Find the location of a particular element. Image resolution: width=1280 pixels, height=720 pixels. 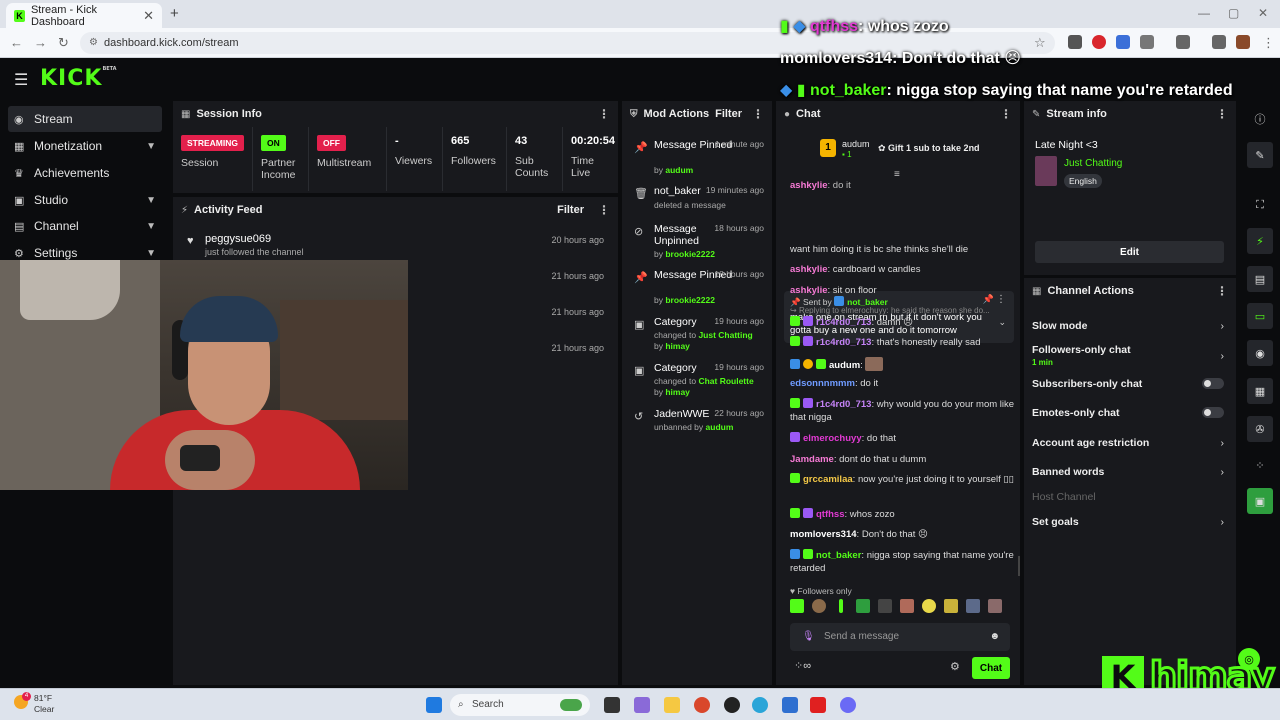

chat-username: grccamilaa is located at coordinates (828, 479).